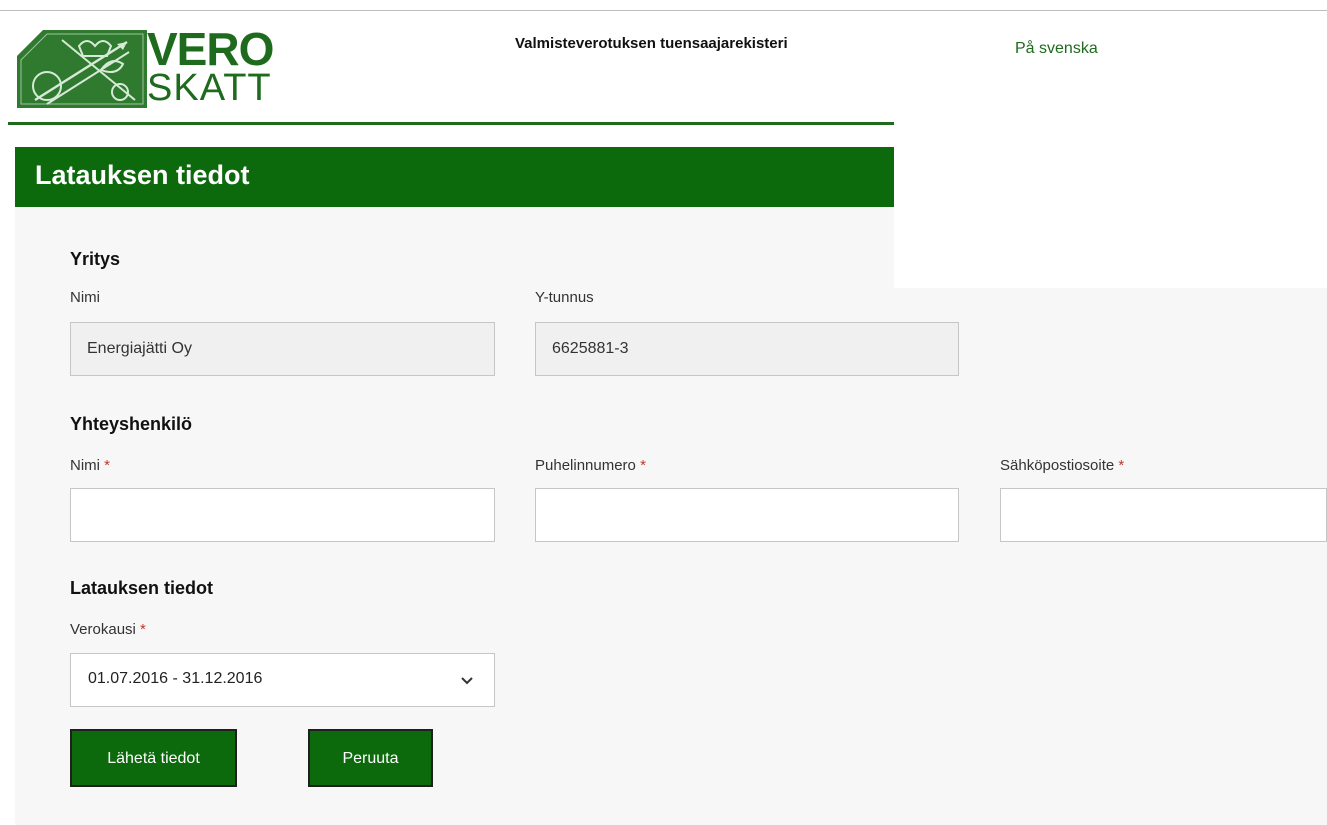  I want to click on contact-name-label: Nimi *, so click(90, 465).